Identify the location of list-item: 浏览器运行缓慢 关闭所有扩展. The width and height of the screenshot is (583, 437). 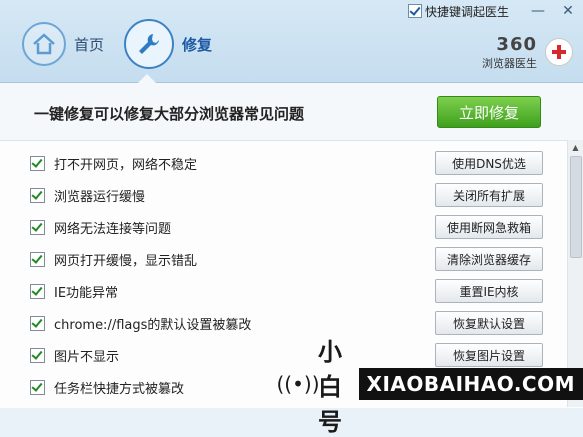
(295, 195).